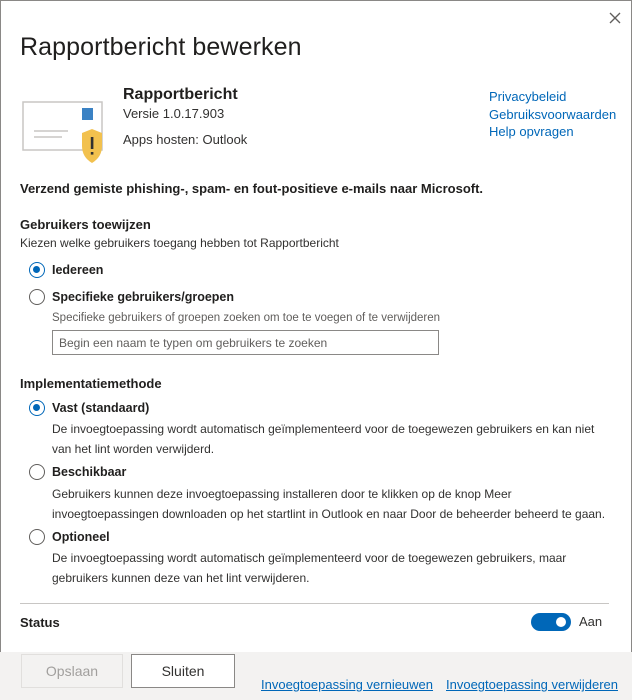  Describe the element at coordinates (174, 113) in the screenshot. I see `app-version: Versie 1.0.17.903` at that location.